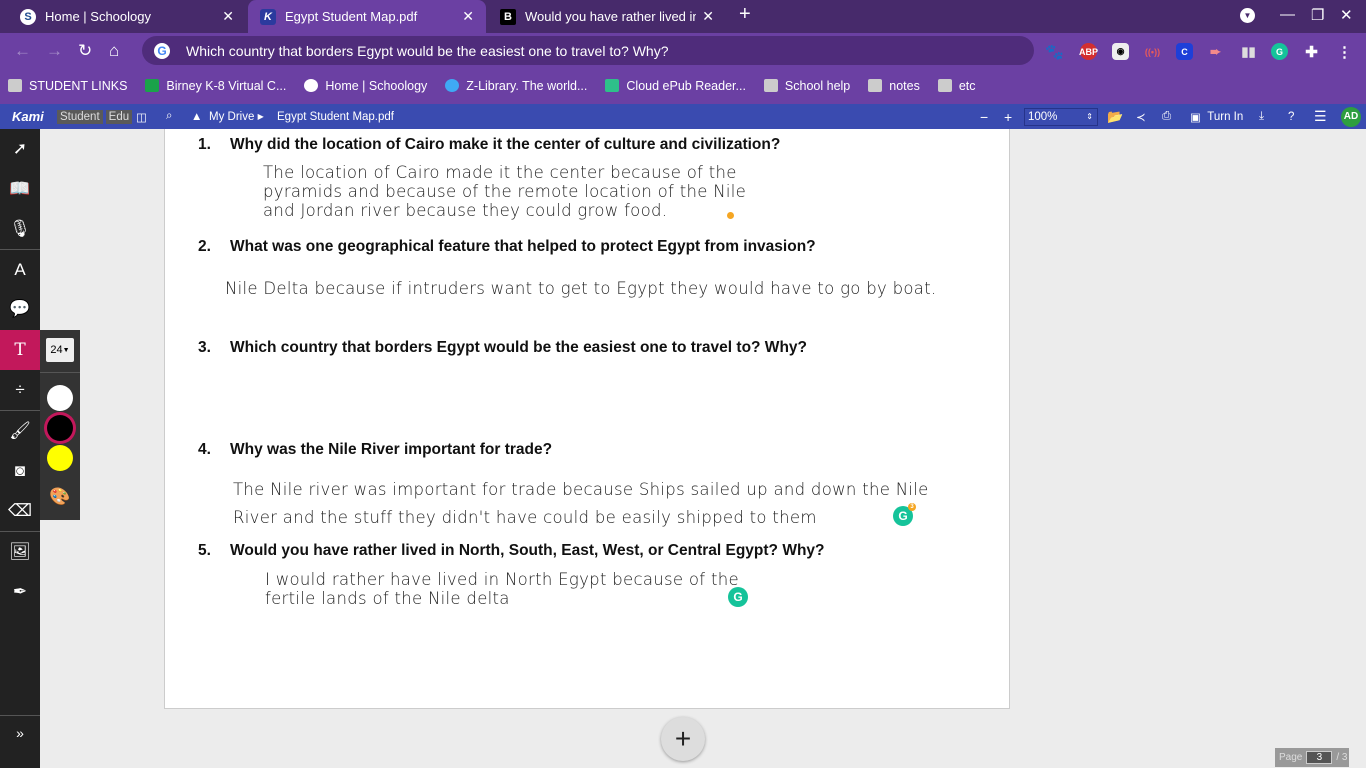 This screenshot has width=1366, height=768. What do you see at coordinates (806, 86) in the screenshot?
I see `bookmark-school-help: School help` at bounding box center [806, 86].